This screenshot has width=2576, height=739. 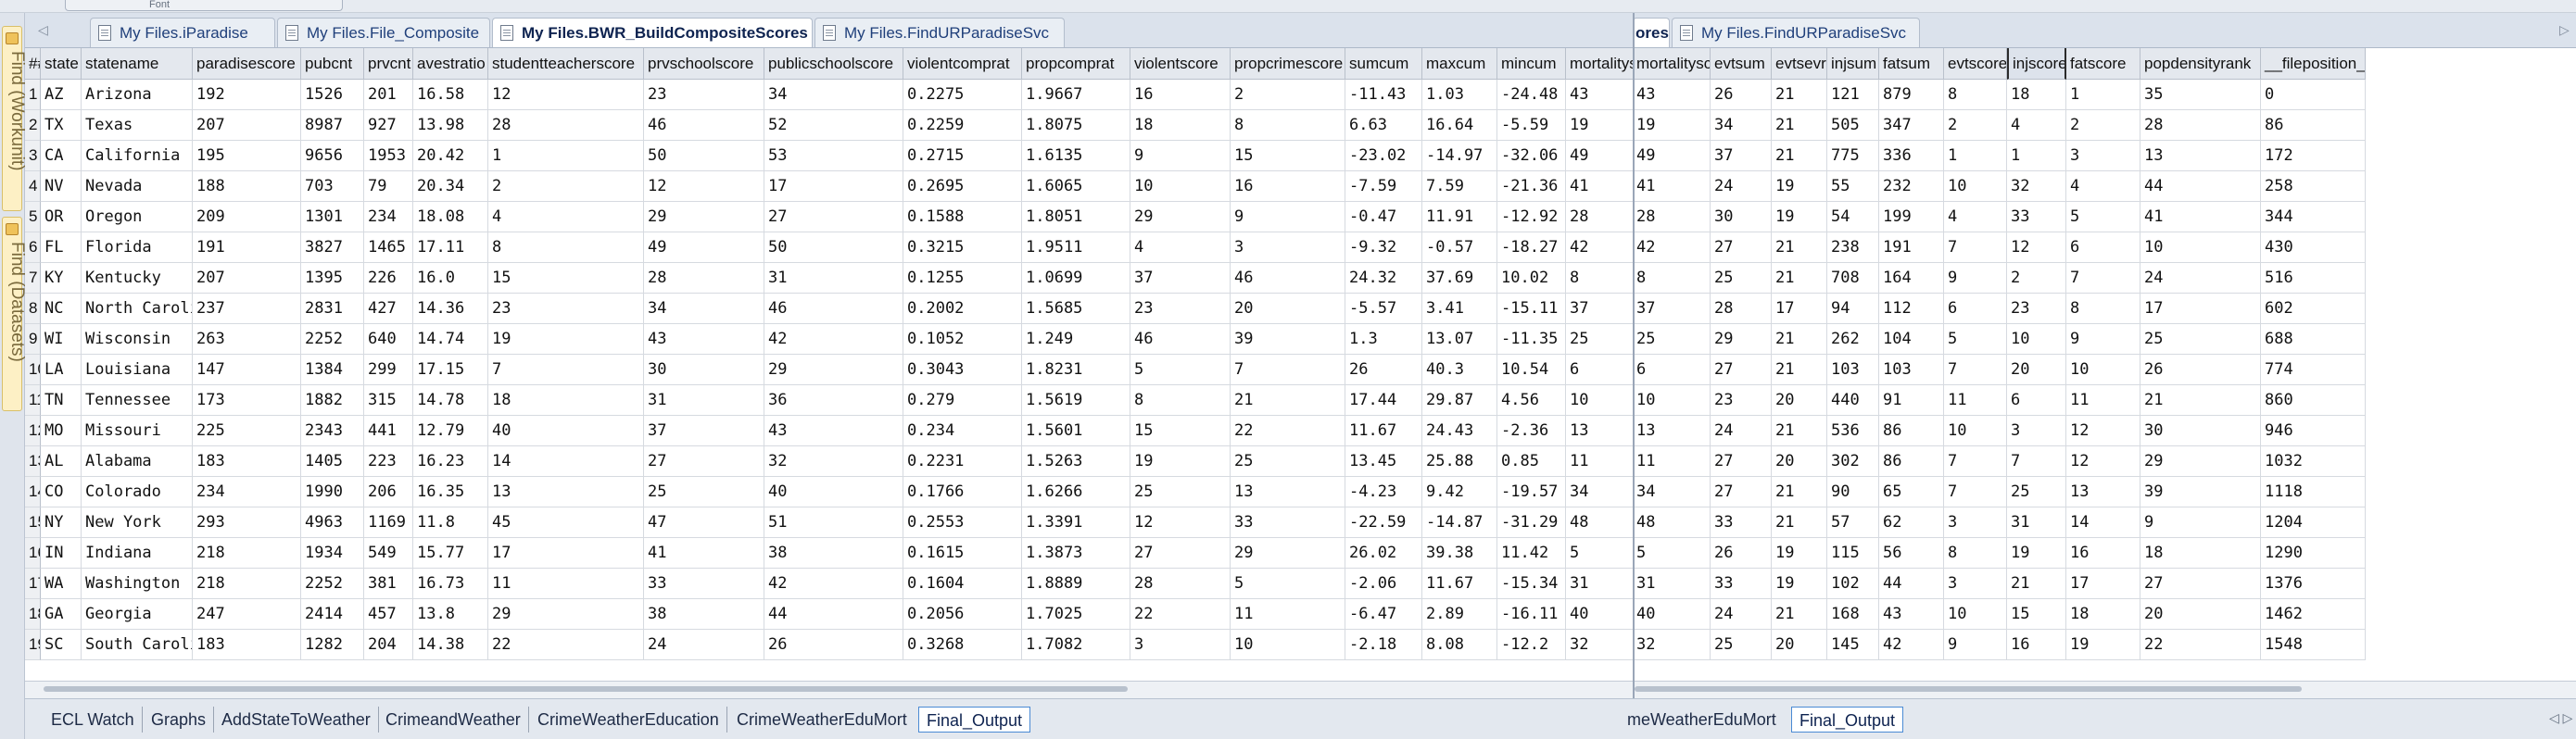 I want to click on tab-scroll-right-icon: ▷, so click(x=2564, y=30).